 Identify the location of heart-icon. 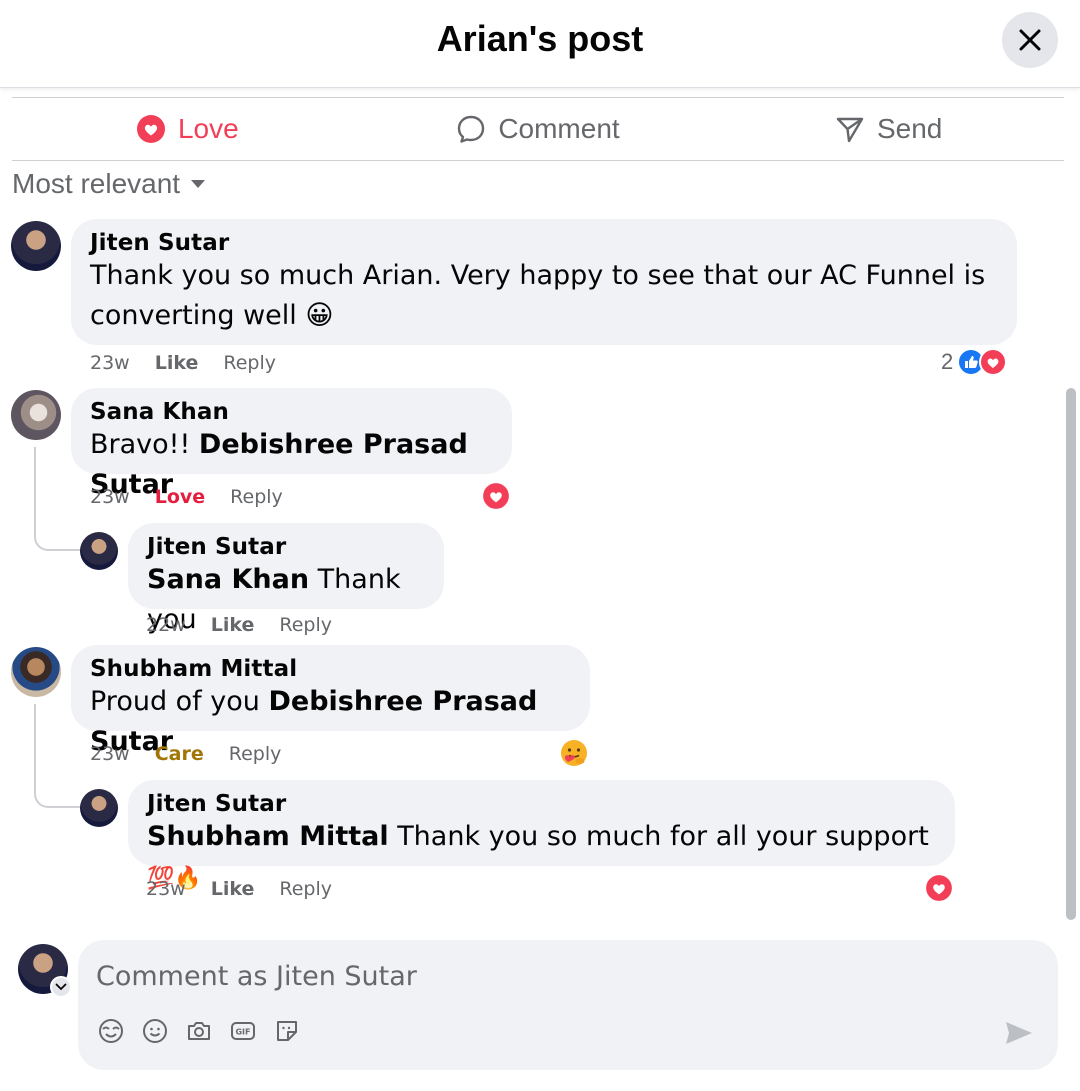
(151, 129).